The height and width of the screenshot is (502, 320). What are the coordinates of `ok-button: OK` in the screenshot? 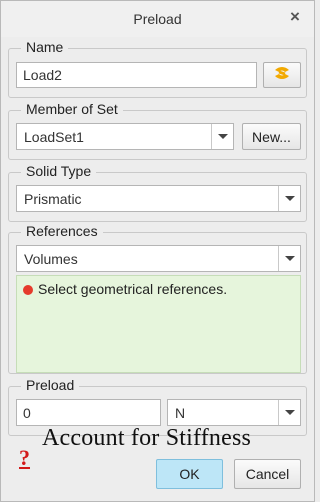 It's located at (189, 474).